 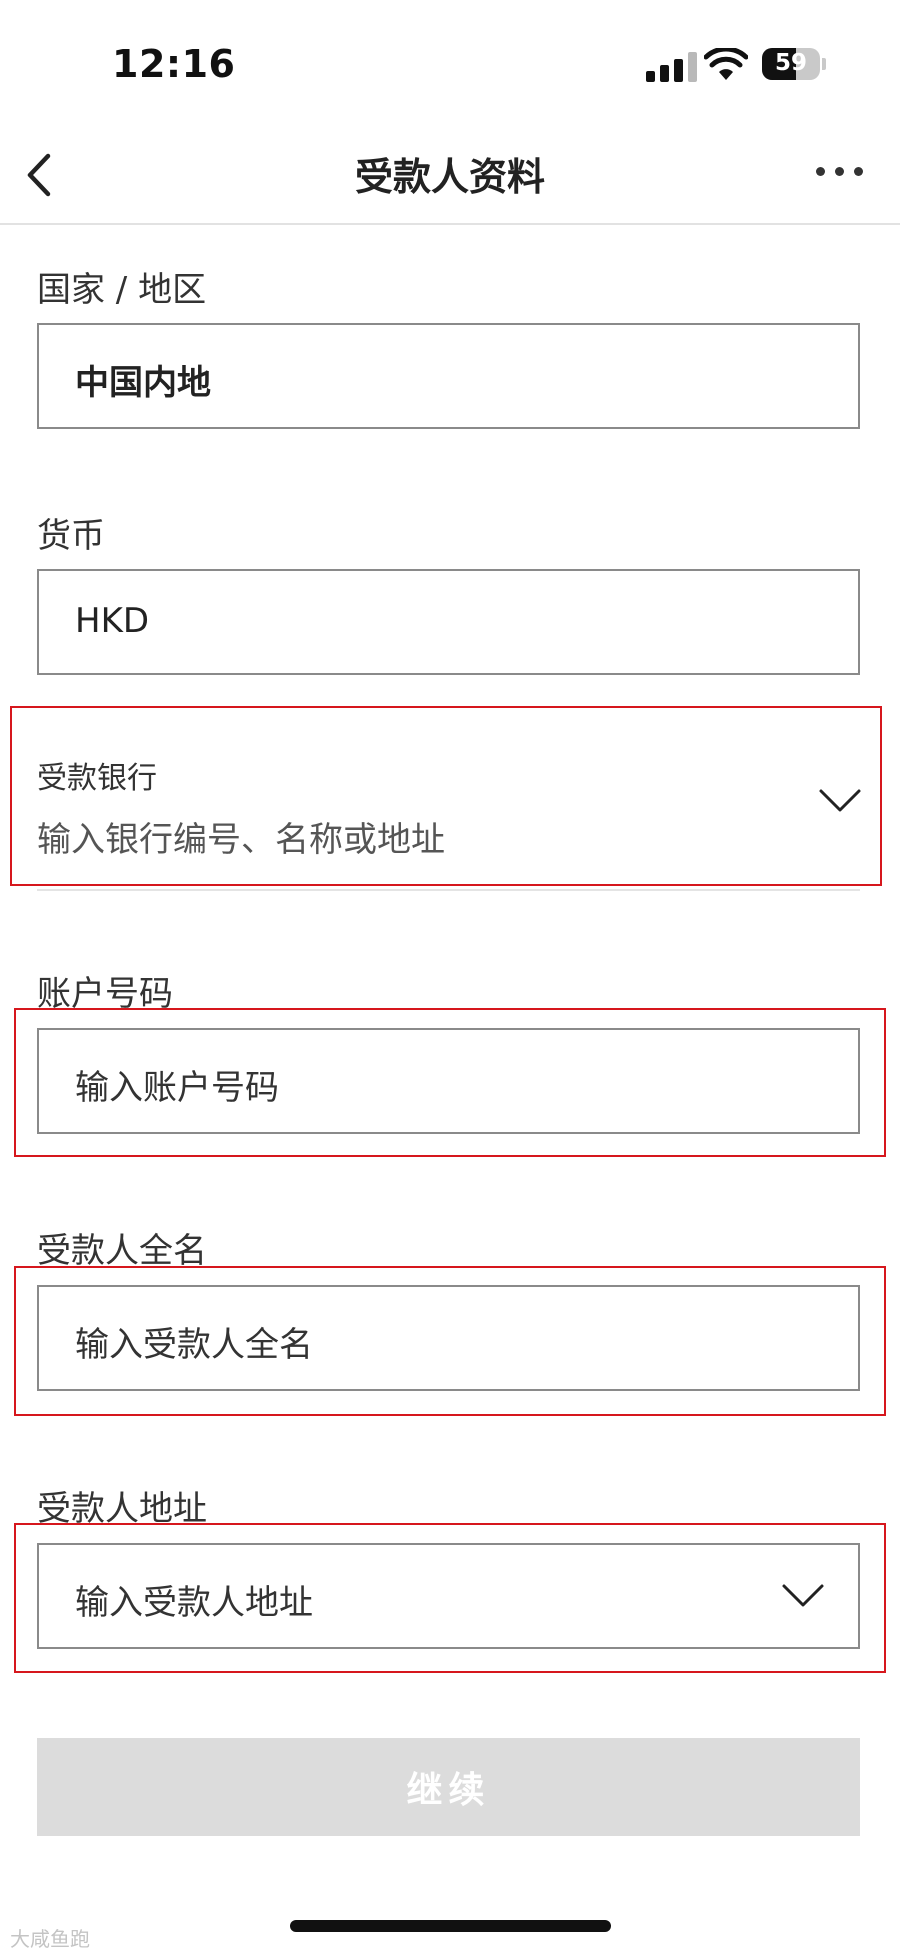 I want to click on home-indicator, so click(x=450, y=1926).